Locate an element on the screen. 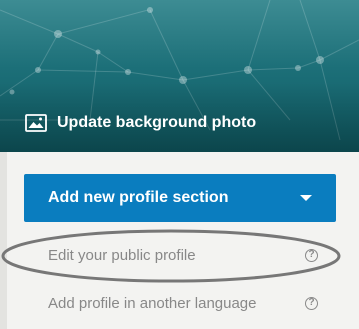  edit-public-profile-link: Edit your public profile ? is located at coordinates (183, 255).